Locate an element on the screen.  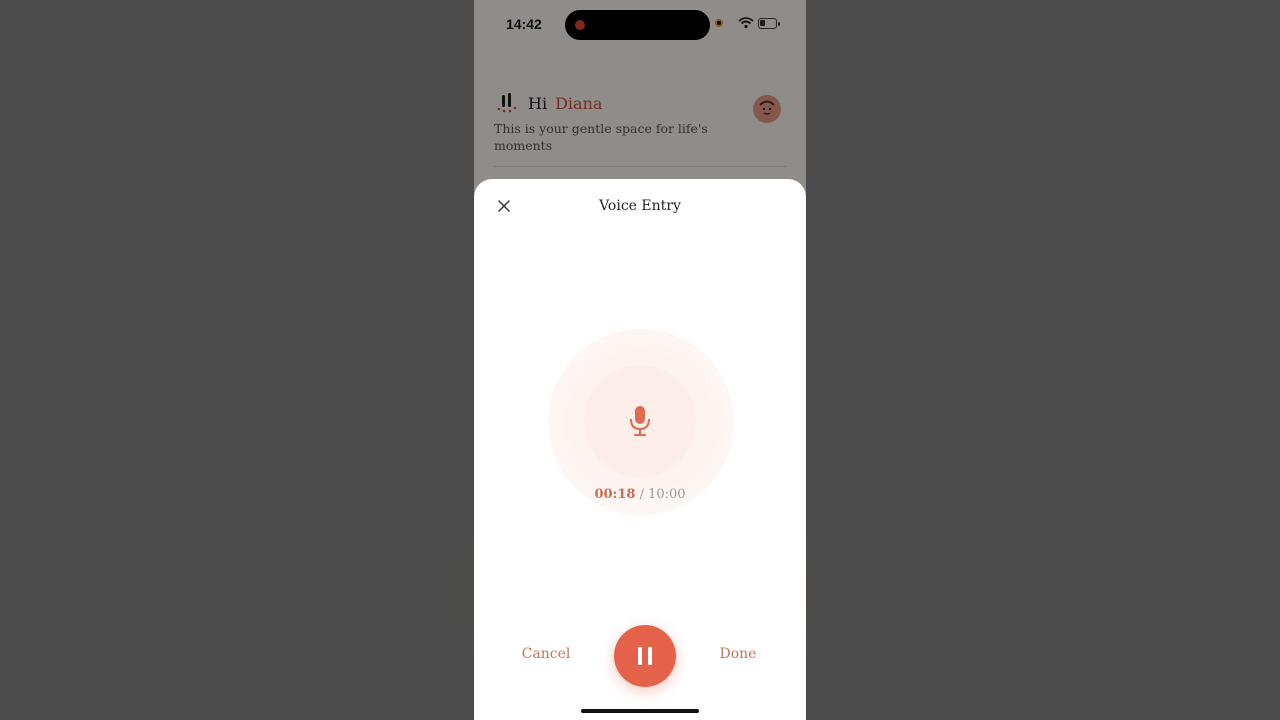
timer-elapsed: 00:18 is located at coordinates (615, 494).